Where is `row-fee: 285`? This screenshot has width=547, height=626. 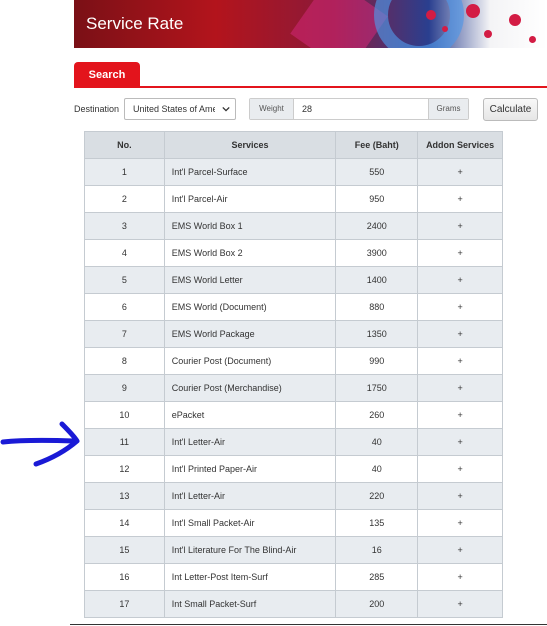
row-fee: 285 is located at coordinates (377, 577).